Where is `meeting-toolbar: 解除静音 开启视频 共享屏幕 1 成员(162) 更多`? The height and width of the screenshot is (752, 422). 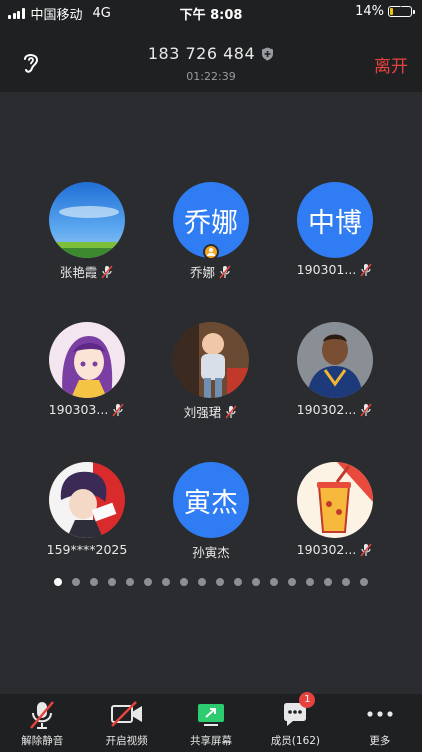 meeting-toolbar: 解除静音 开启视频 共享屏幕 1 成员(162) 更多 is located at coordinates (211, 722).